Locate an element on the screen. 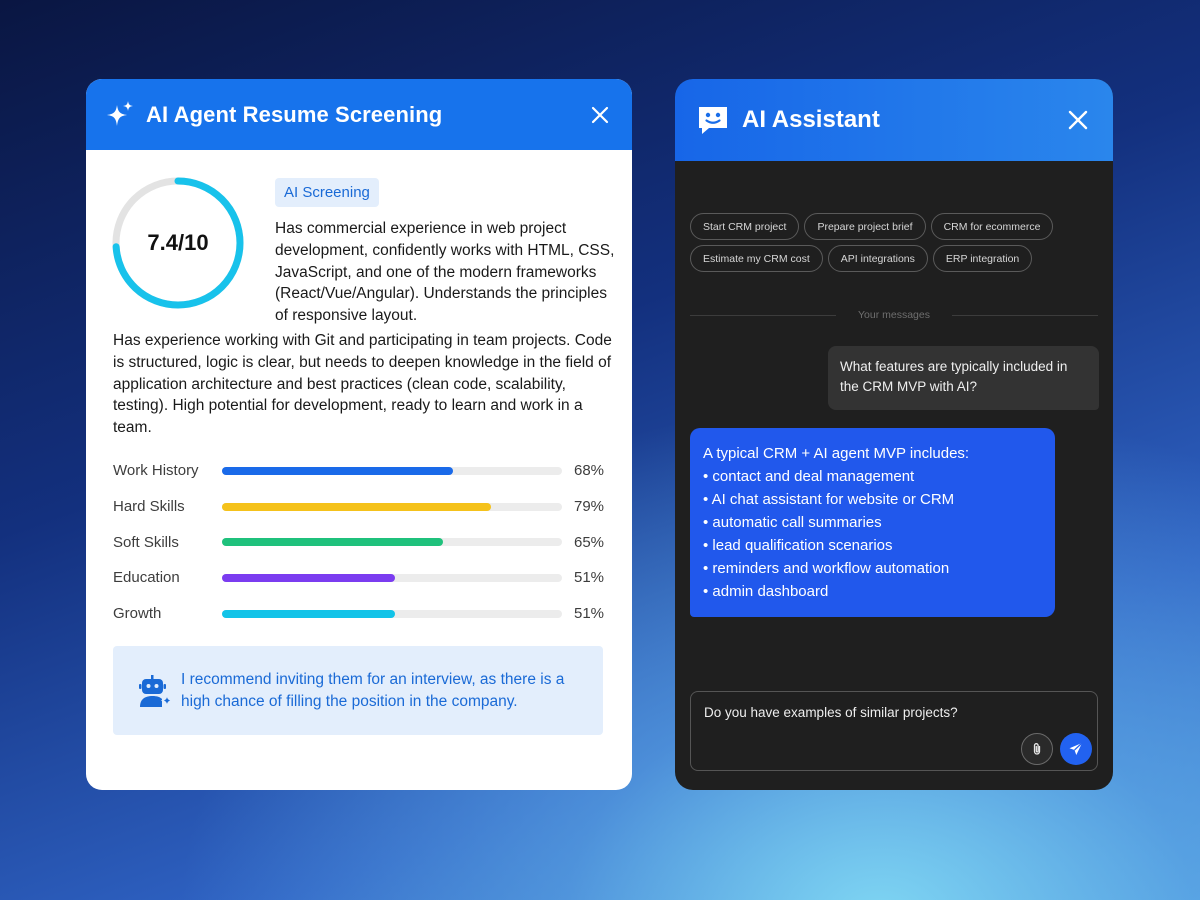  suggestion-chip: ERP integration is located at coordinates (982, 258).